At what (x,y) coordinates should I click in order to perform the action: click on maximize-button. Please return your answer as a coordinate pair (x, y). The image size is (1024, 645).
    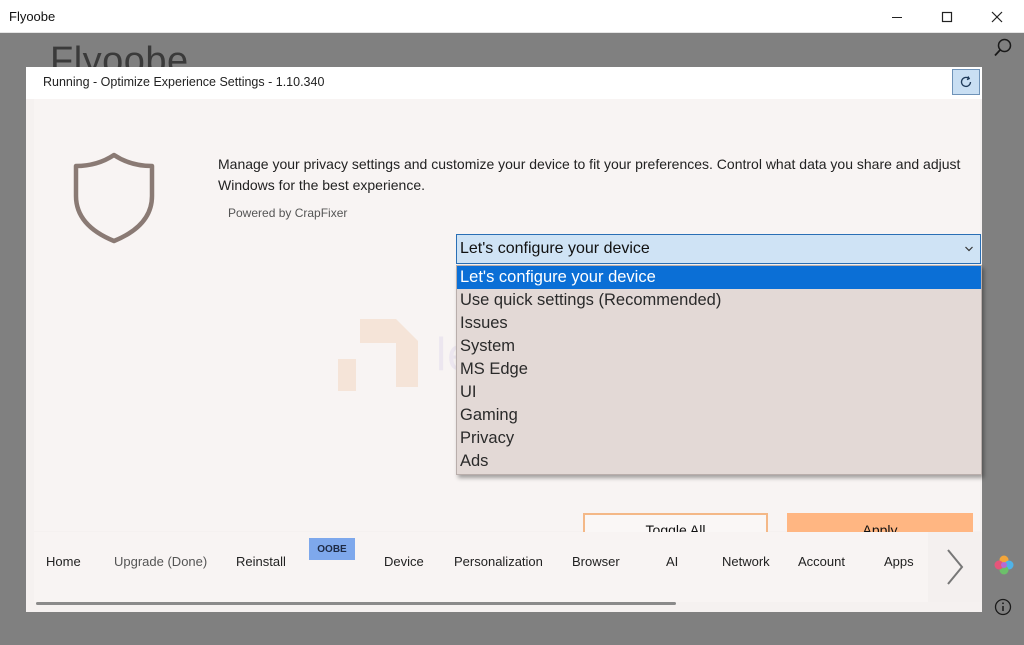
    Looking at the image, I should click on (947, 16).